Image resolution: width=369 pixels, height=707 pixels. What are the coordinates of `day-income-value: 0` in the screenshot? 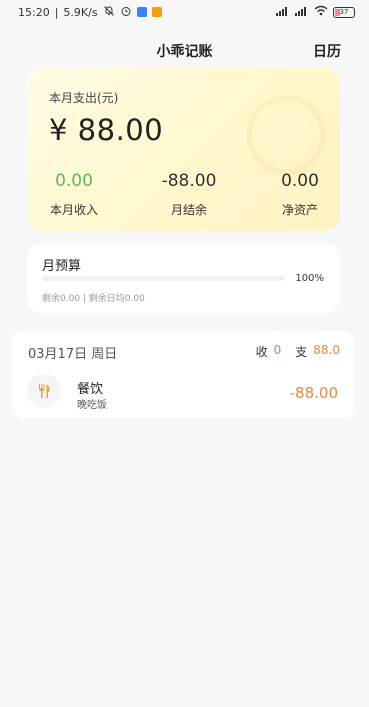 It's located at (277, 350).